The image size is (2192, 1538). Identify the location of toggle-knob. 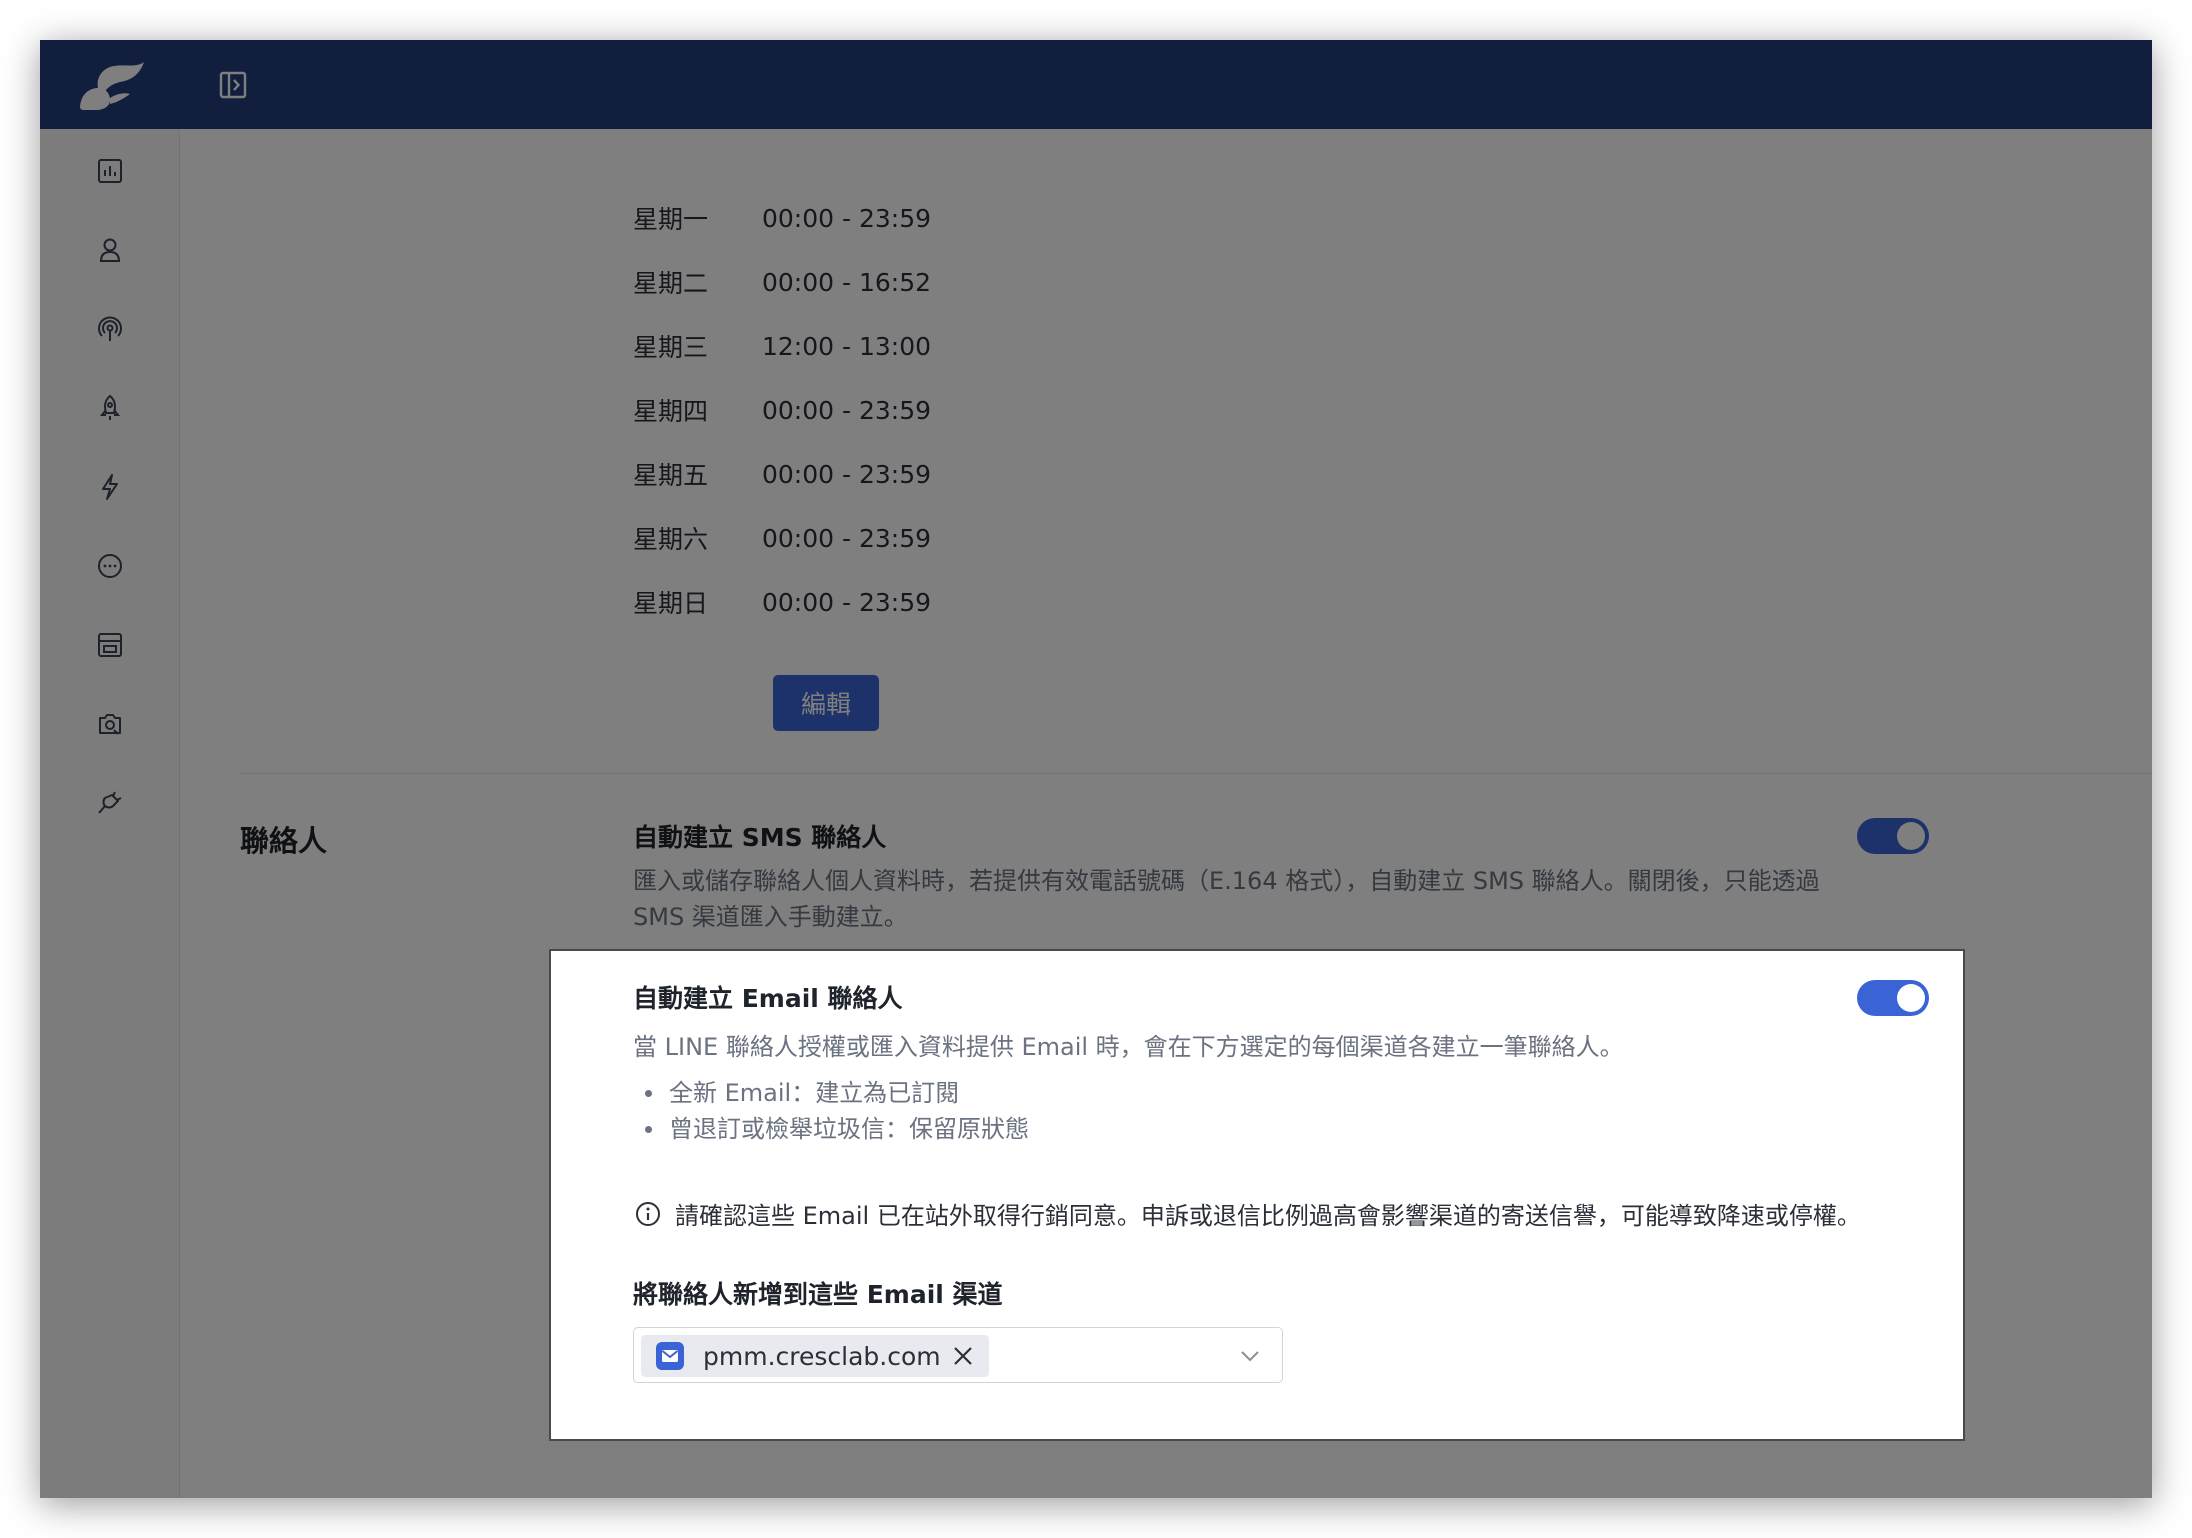
(1911, 998).